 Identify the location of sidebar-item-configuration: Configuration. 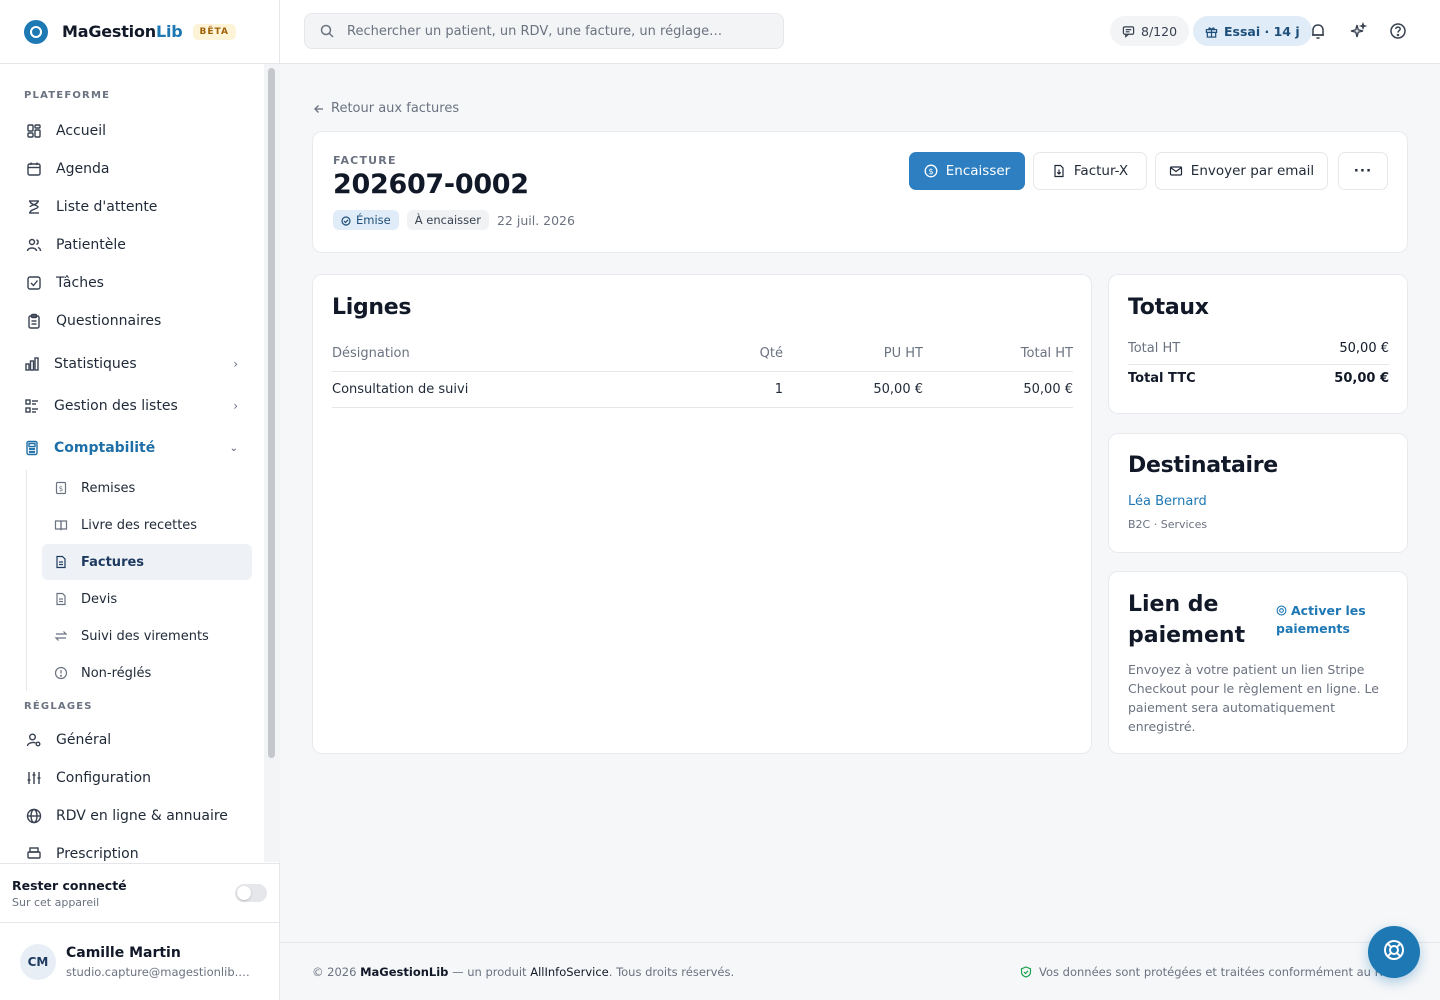
(132, 778).